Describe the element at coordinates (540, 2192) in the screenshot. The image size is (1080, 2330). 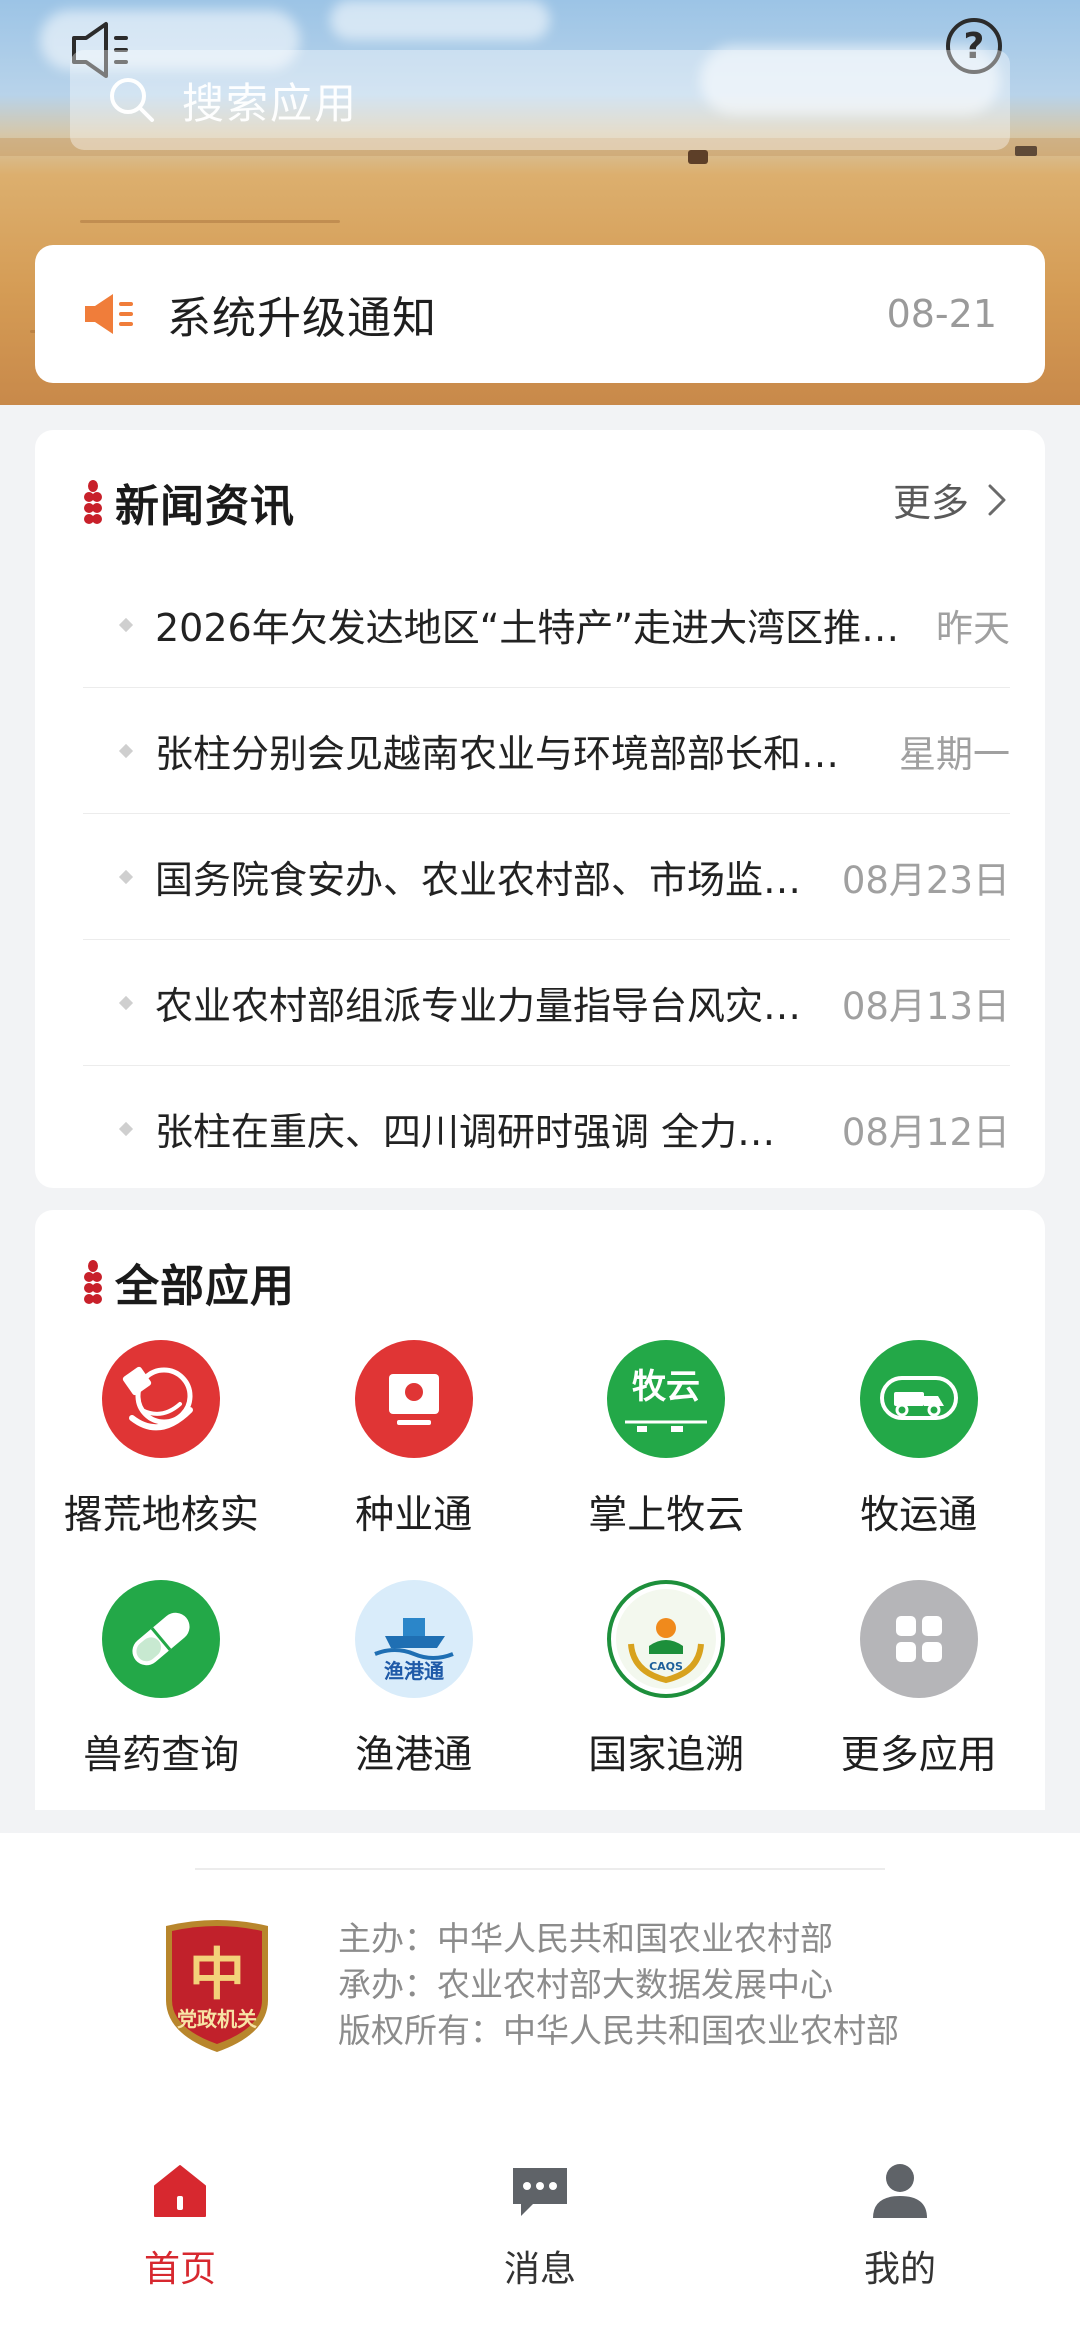
I see `message-icon` at that location.